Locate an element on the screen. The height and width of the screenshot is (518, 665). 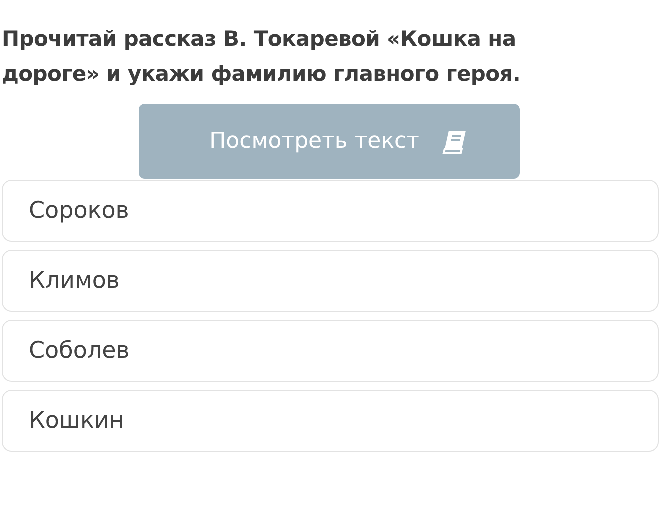
question-text: Прочитай рассказ В. Токаревой «Кошка на дороге» и укажи фамилию главного героя. is located at coordinates (262, 57).